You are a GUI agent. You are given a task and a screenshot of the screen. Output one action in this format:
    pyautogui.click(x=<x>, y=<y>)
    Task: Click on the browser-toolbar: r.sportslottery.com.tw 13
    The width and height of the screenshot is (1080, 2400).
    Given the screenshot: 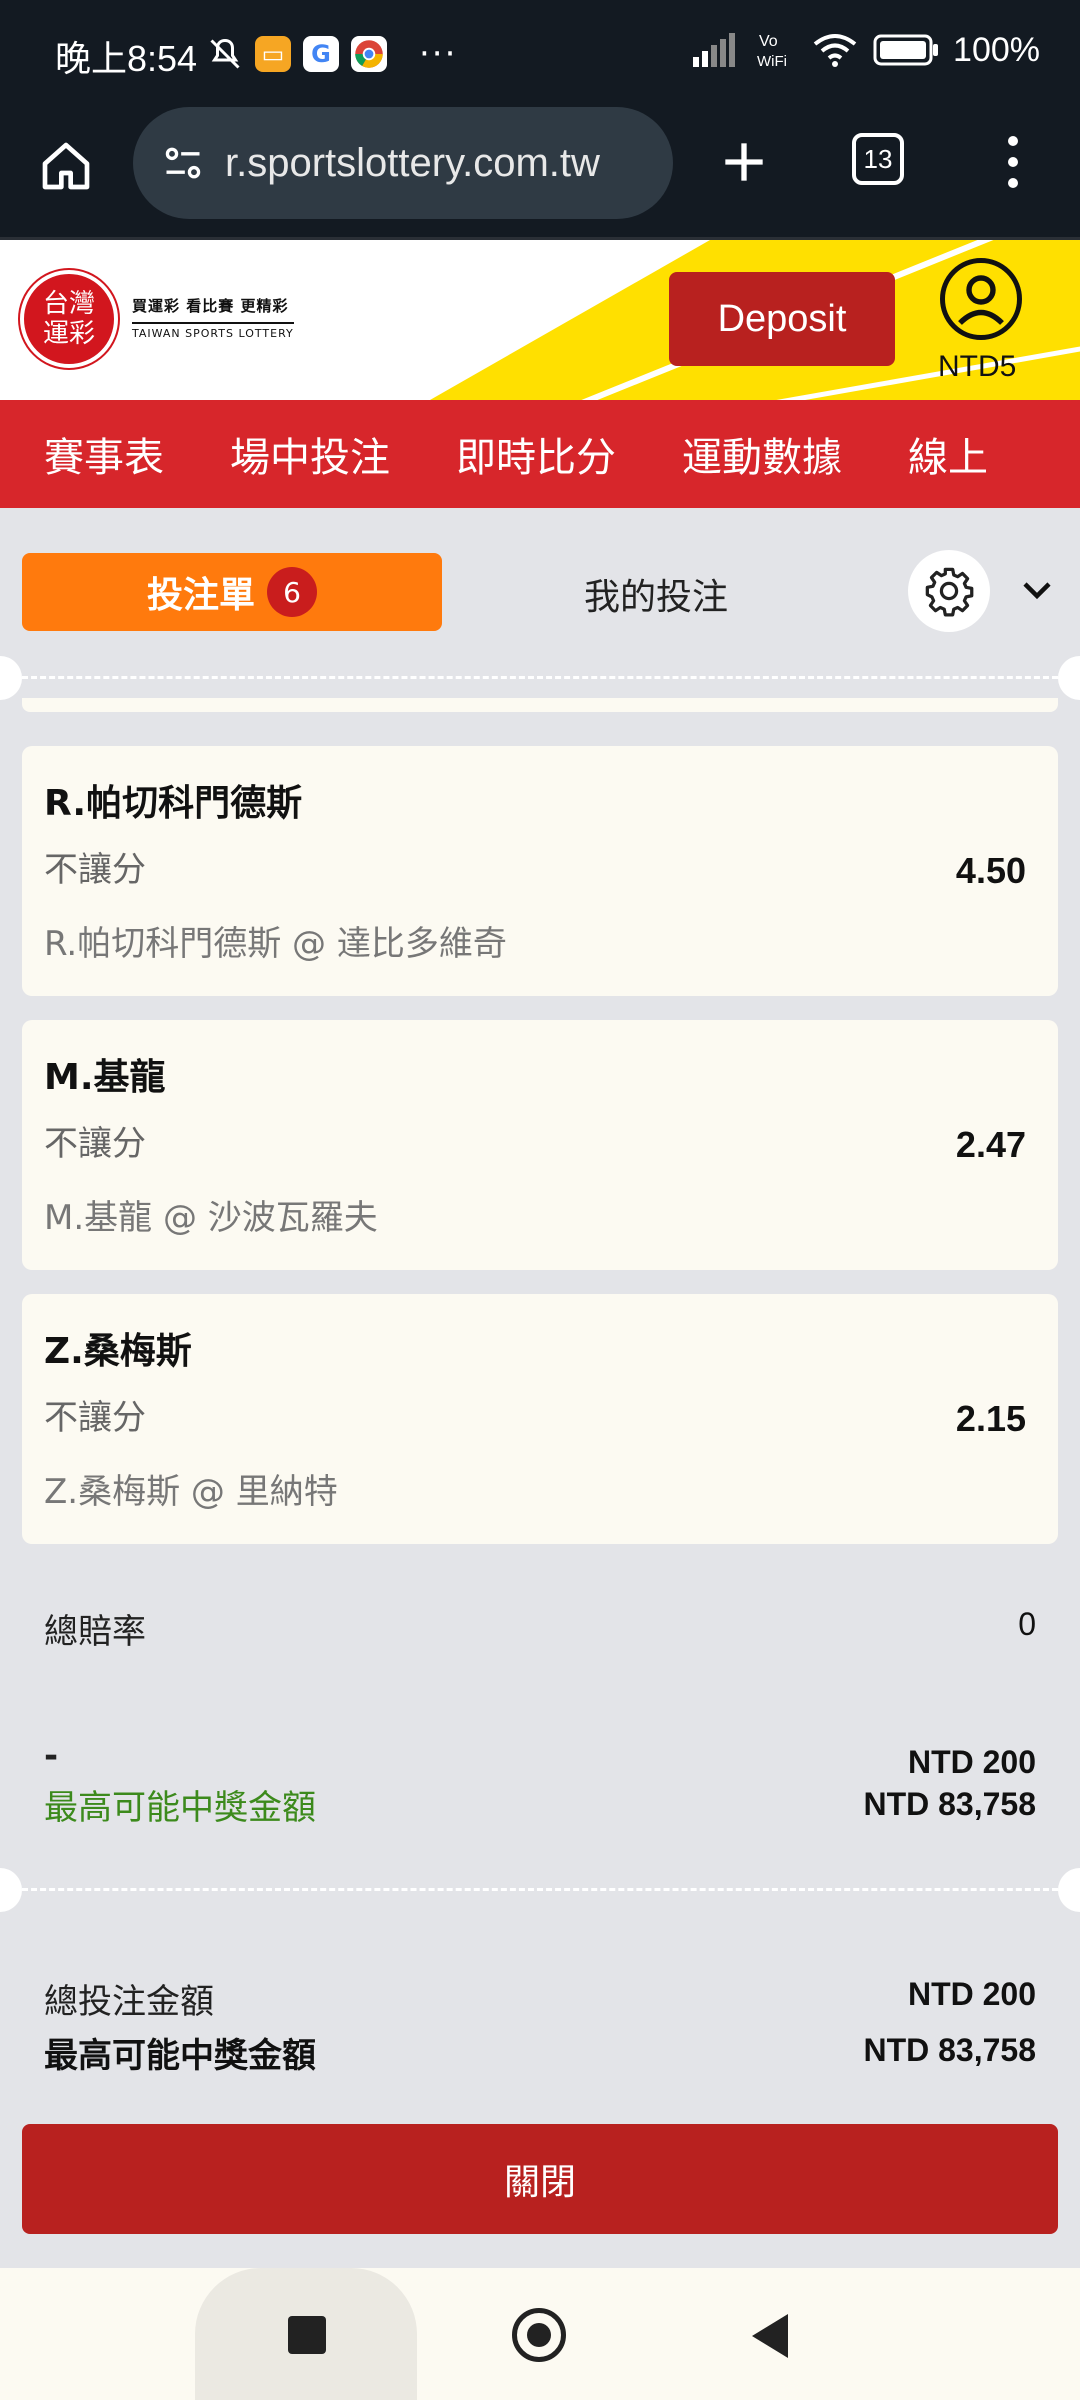 What is the action you would take?
    pyautogui.click(x=540, y=172)
    